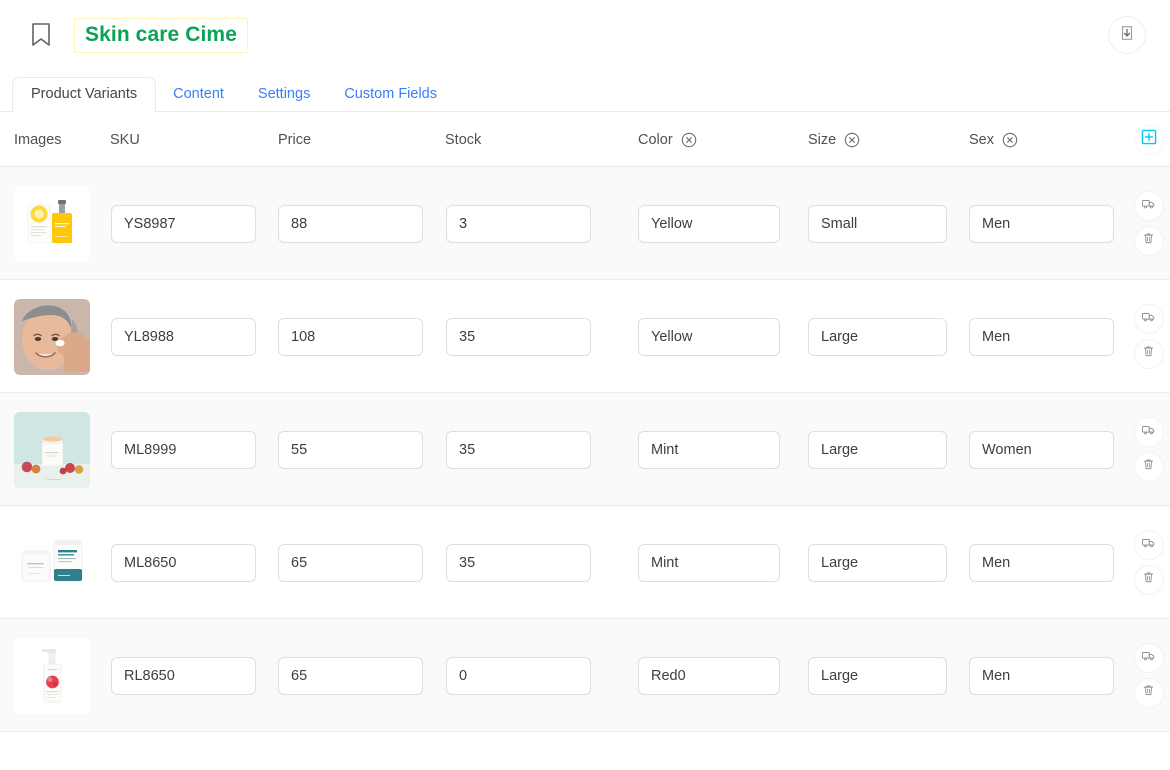  I want to click on row-sku-cell: YL8988, so click(194, 336).